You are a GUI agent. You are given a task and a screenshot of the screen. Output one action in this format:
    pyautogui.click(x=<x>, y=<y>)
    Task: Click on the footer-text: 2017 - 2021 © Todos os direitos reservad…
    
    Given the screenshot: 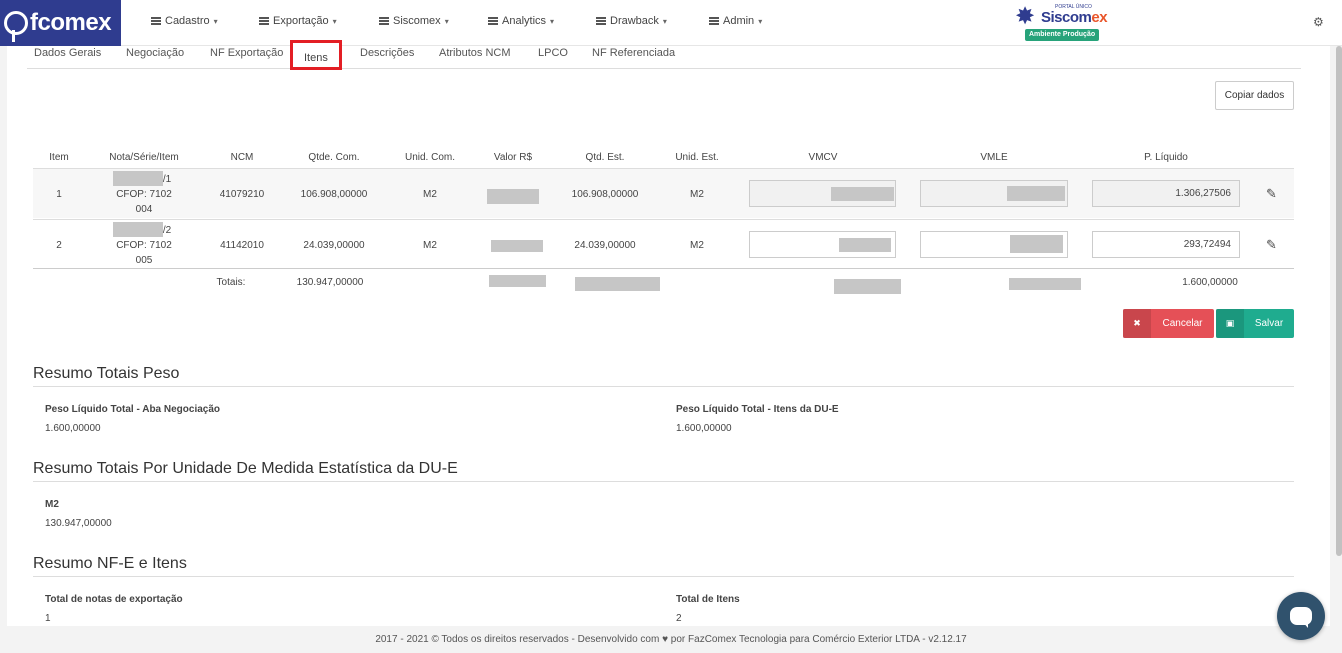 What is the action you would take?
    pyautogui.click(x=671, y=639)
    